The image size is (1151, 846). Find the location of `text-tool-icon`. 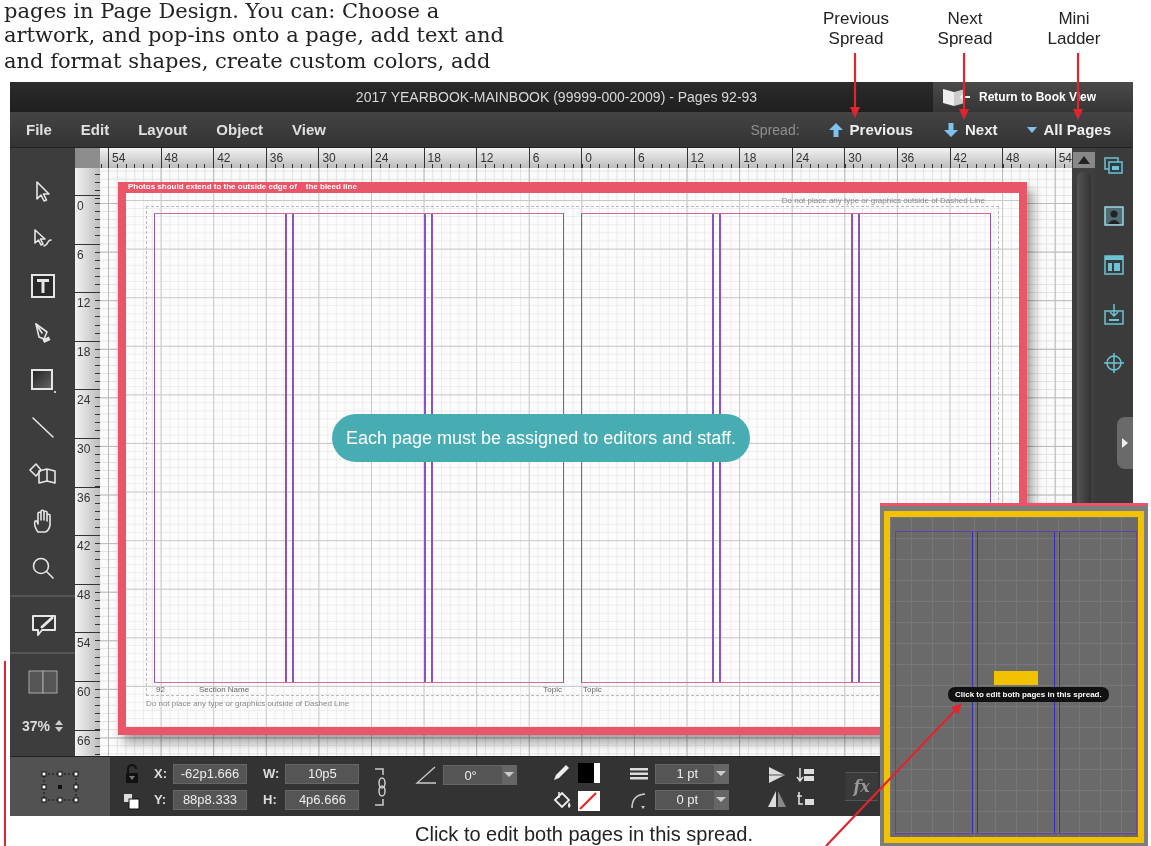

text-tool-icon is located at coordinates (42, 285).